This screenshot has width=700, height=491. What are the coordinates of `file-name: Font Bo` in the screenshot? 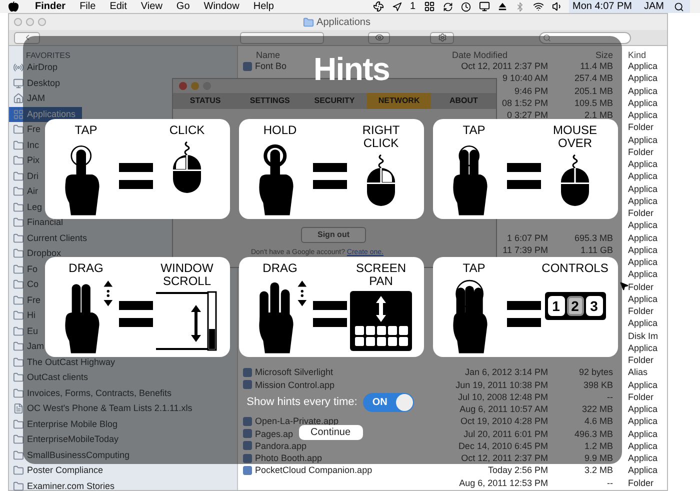 It's located at (271, 66).